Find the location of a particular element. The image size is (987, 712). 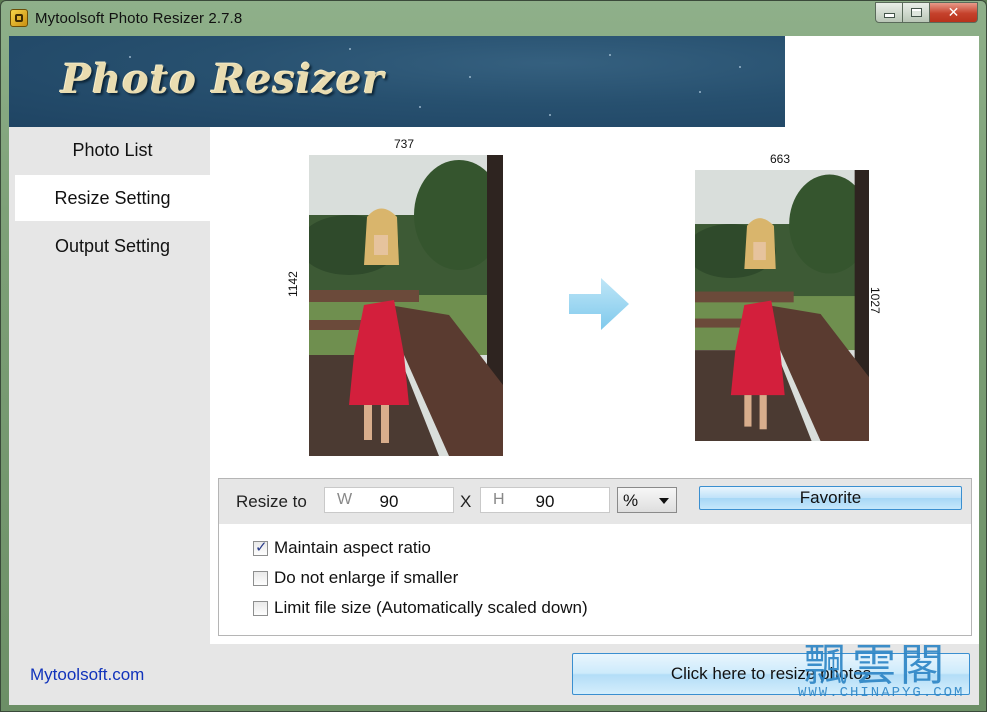

height-value: 90 is located at coordinates (545, 501).